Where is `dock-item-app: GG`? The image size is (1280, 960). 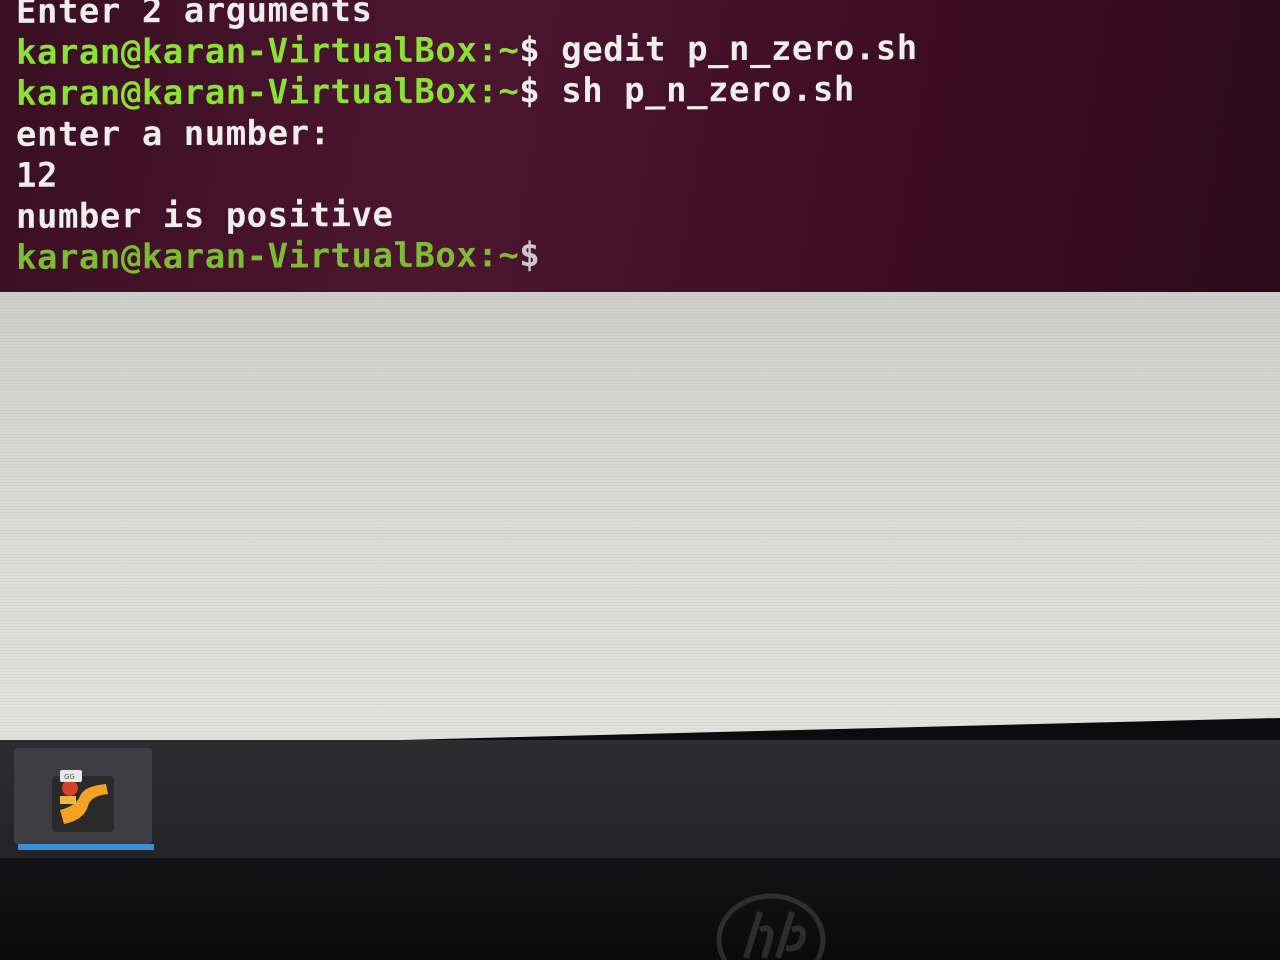
dock-item-app: GG is located at coordinates (83, 796).